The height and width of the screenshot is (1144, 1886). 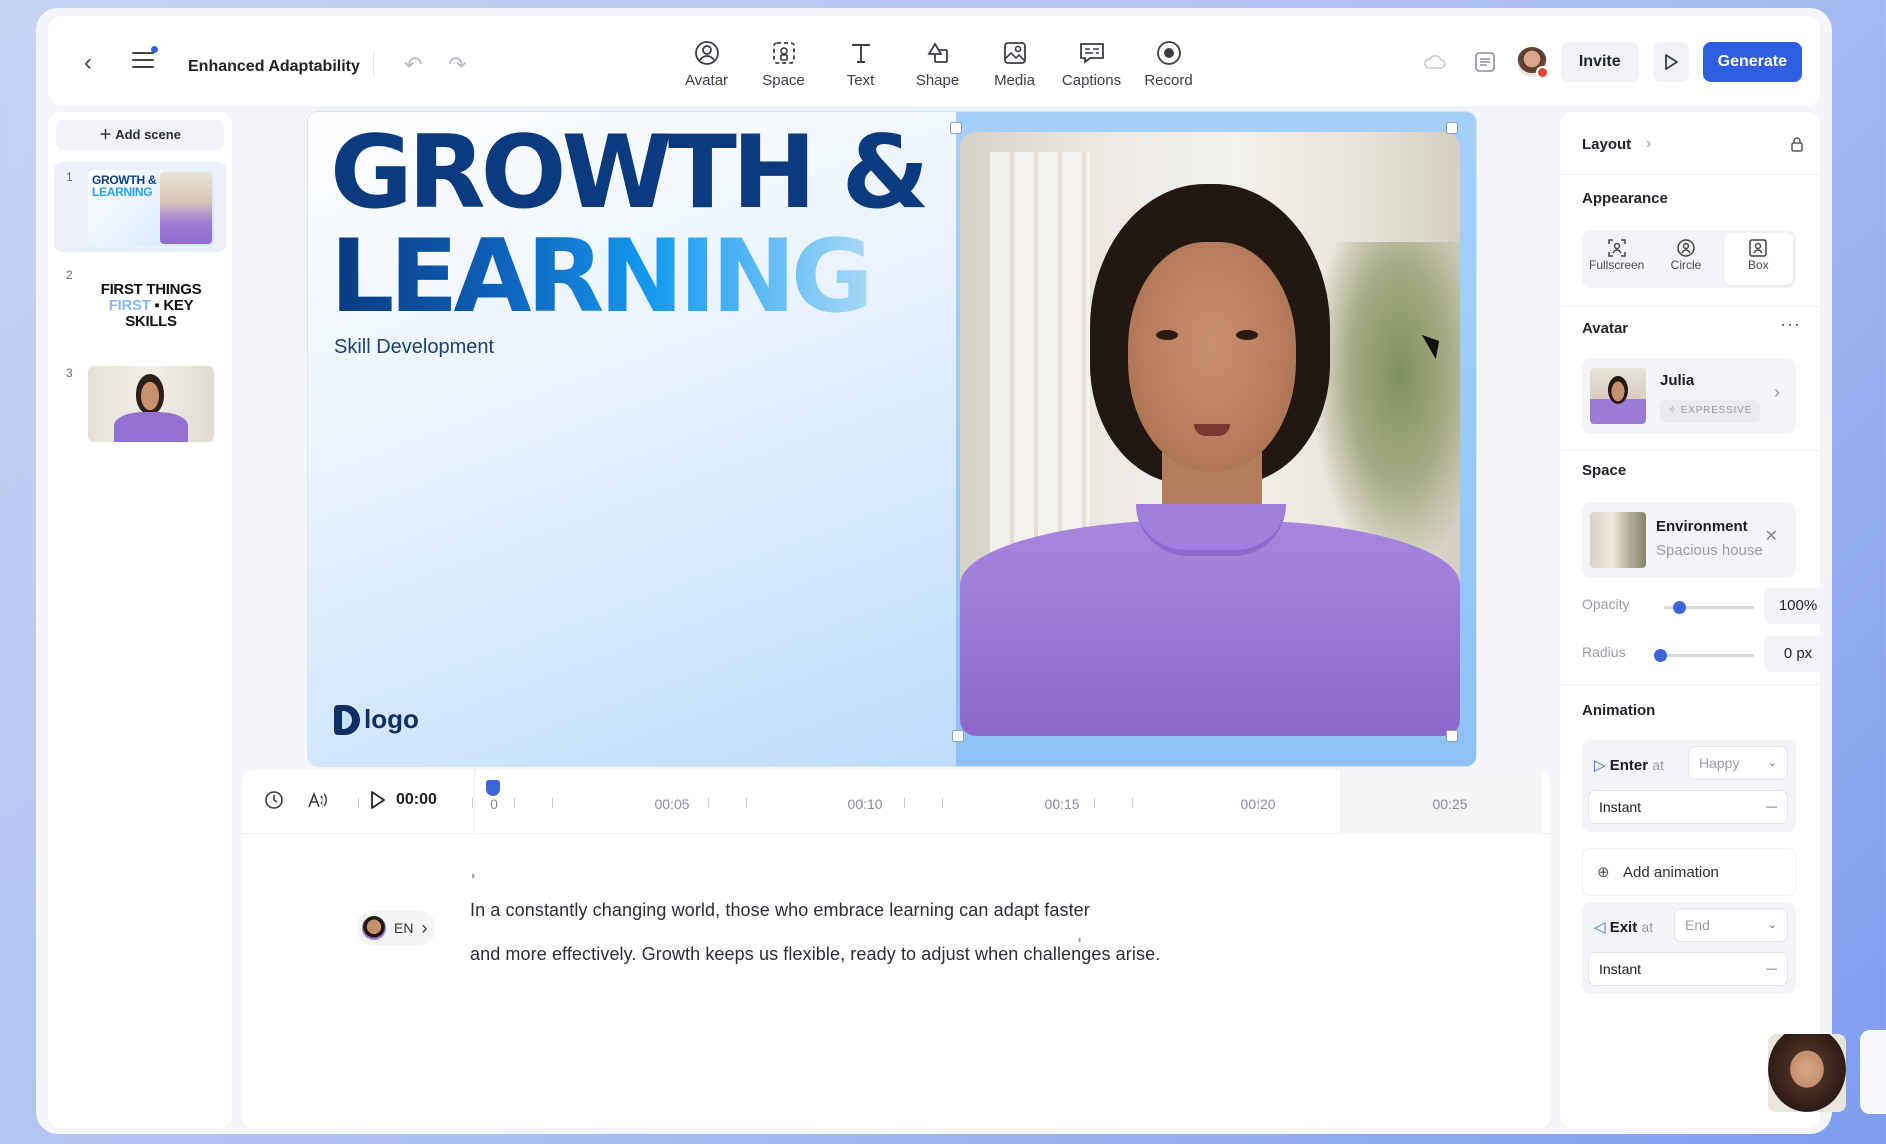 What do you see at coordinates (1771, 536) in the screenshot?
I see `close-icon: ✕` at bounding box center [1771, 536].